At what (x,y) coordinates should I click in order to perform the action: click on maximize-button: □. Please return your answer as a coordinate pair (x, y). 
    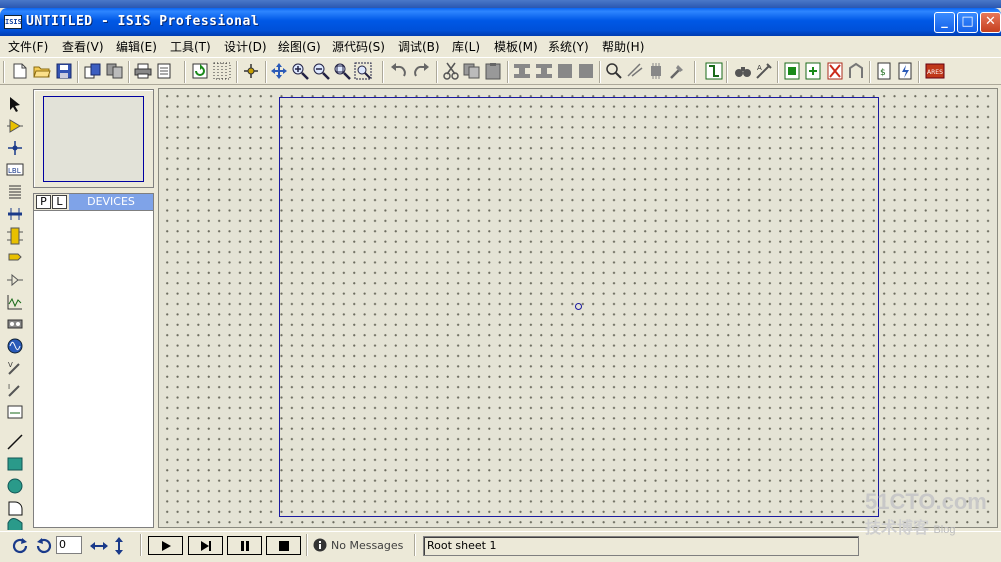
    Looking at the image, I should click on (967, 22).